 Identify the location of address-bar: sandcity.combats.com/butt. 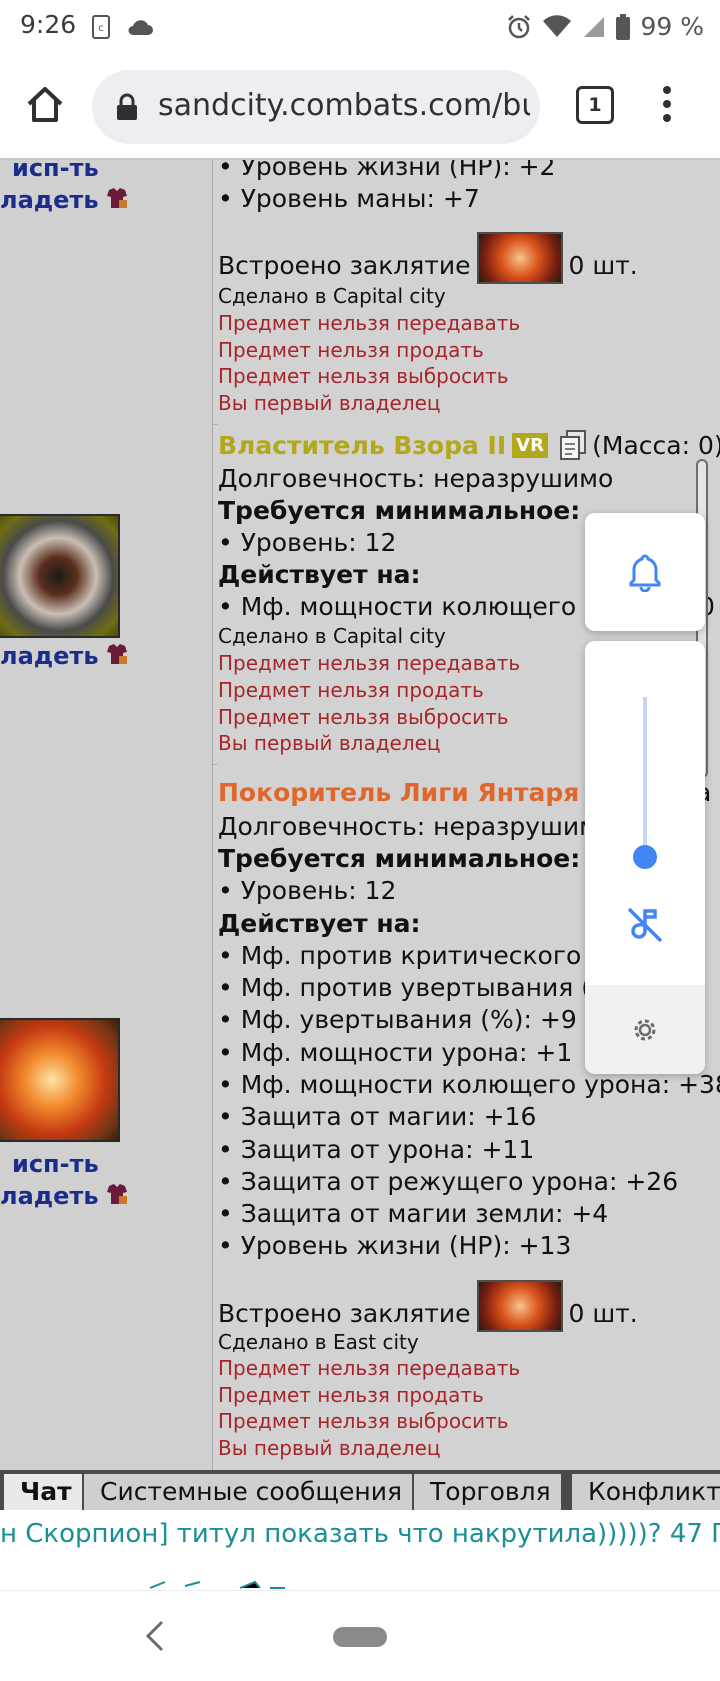
(316, 107).